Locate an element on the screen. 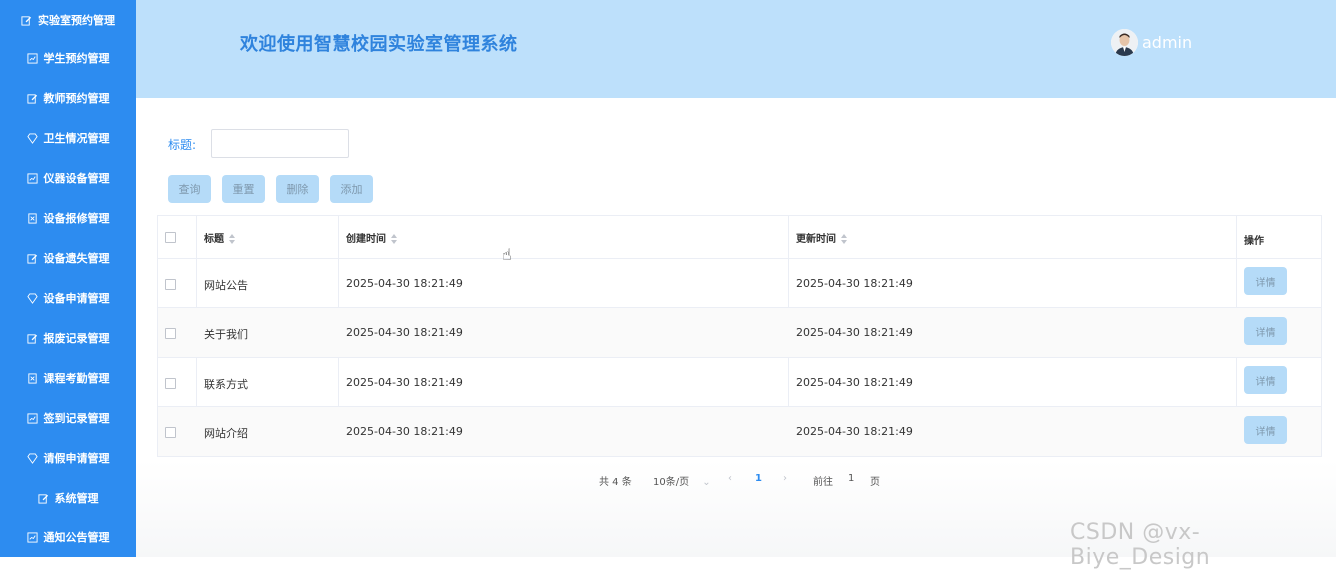 This screenshot has width=1336, height=570. page-title: 欢迎使用智慧校园实验室管理系统 is located at coordinates (379, 44).